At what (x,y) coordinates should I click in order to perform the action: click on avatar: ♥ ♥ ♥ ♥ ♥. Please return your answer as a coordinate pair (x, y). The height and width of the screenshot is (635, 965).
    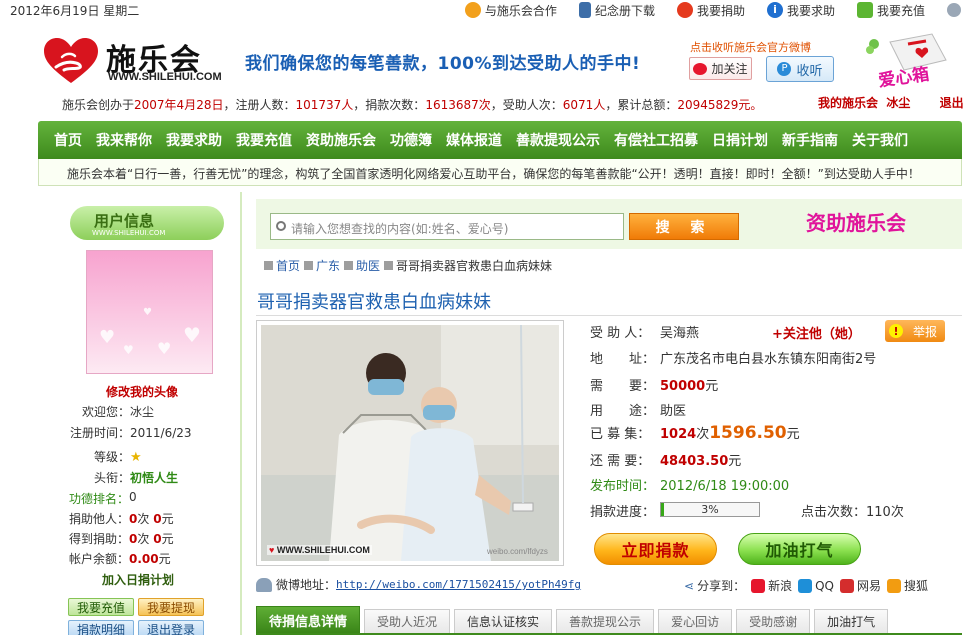
    Looking at the image, I should click on (149, 312).